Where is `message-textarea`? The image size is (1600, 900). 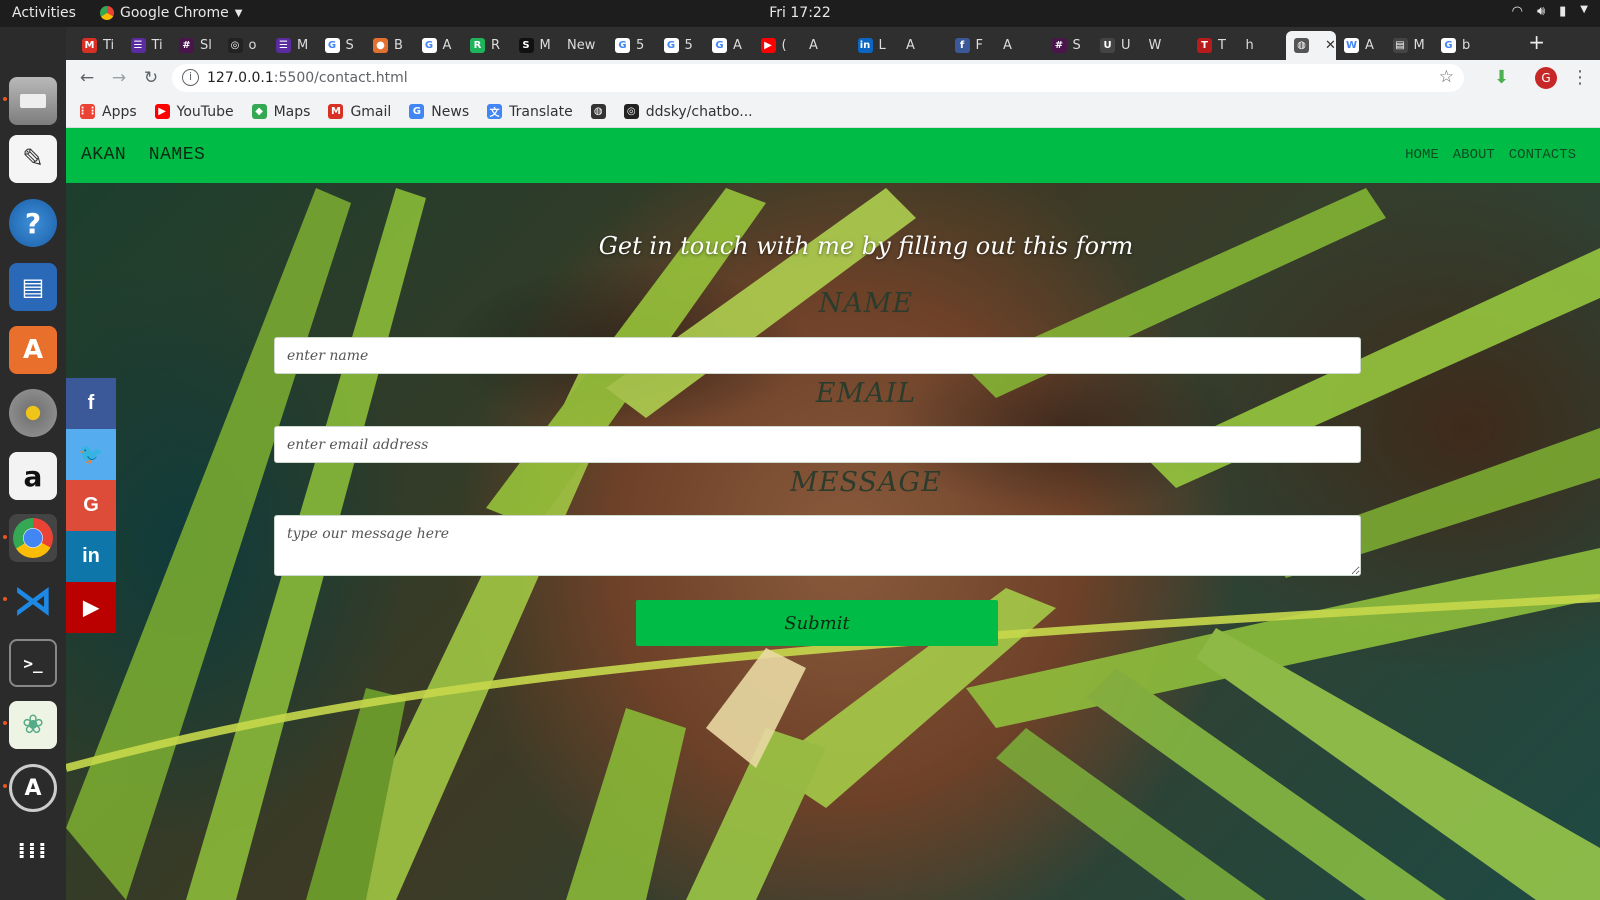
message-textarea is located at coordinates (817, 545).